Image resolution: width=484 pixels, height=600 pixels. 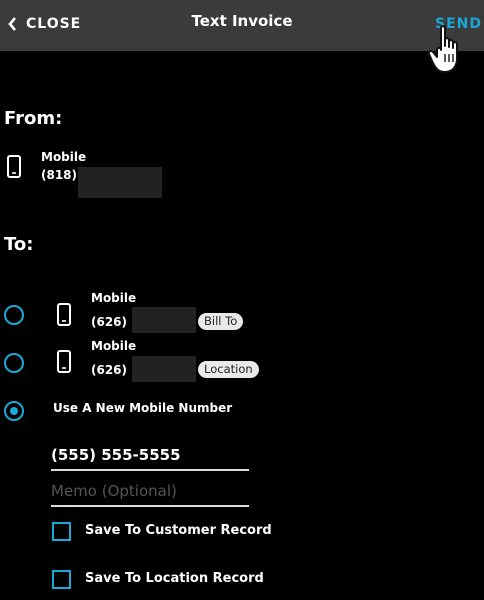 I want to click on page-title: Text Invoice, so click(x=242, y=21).